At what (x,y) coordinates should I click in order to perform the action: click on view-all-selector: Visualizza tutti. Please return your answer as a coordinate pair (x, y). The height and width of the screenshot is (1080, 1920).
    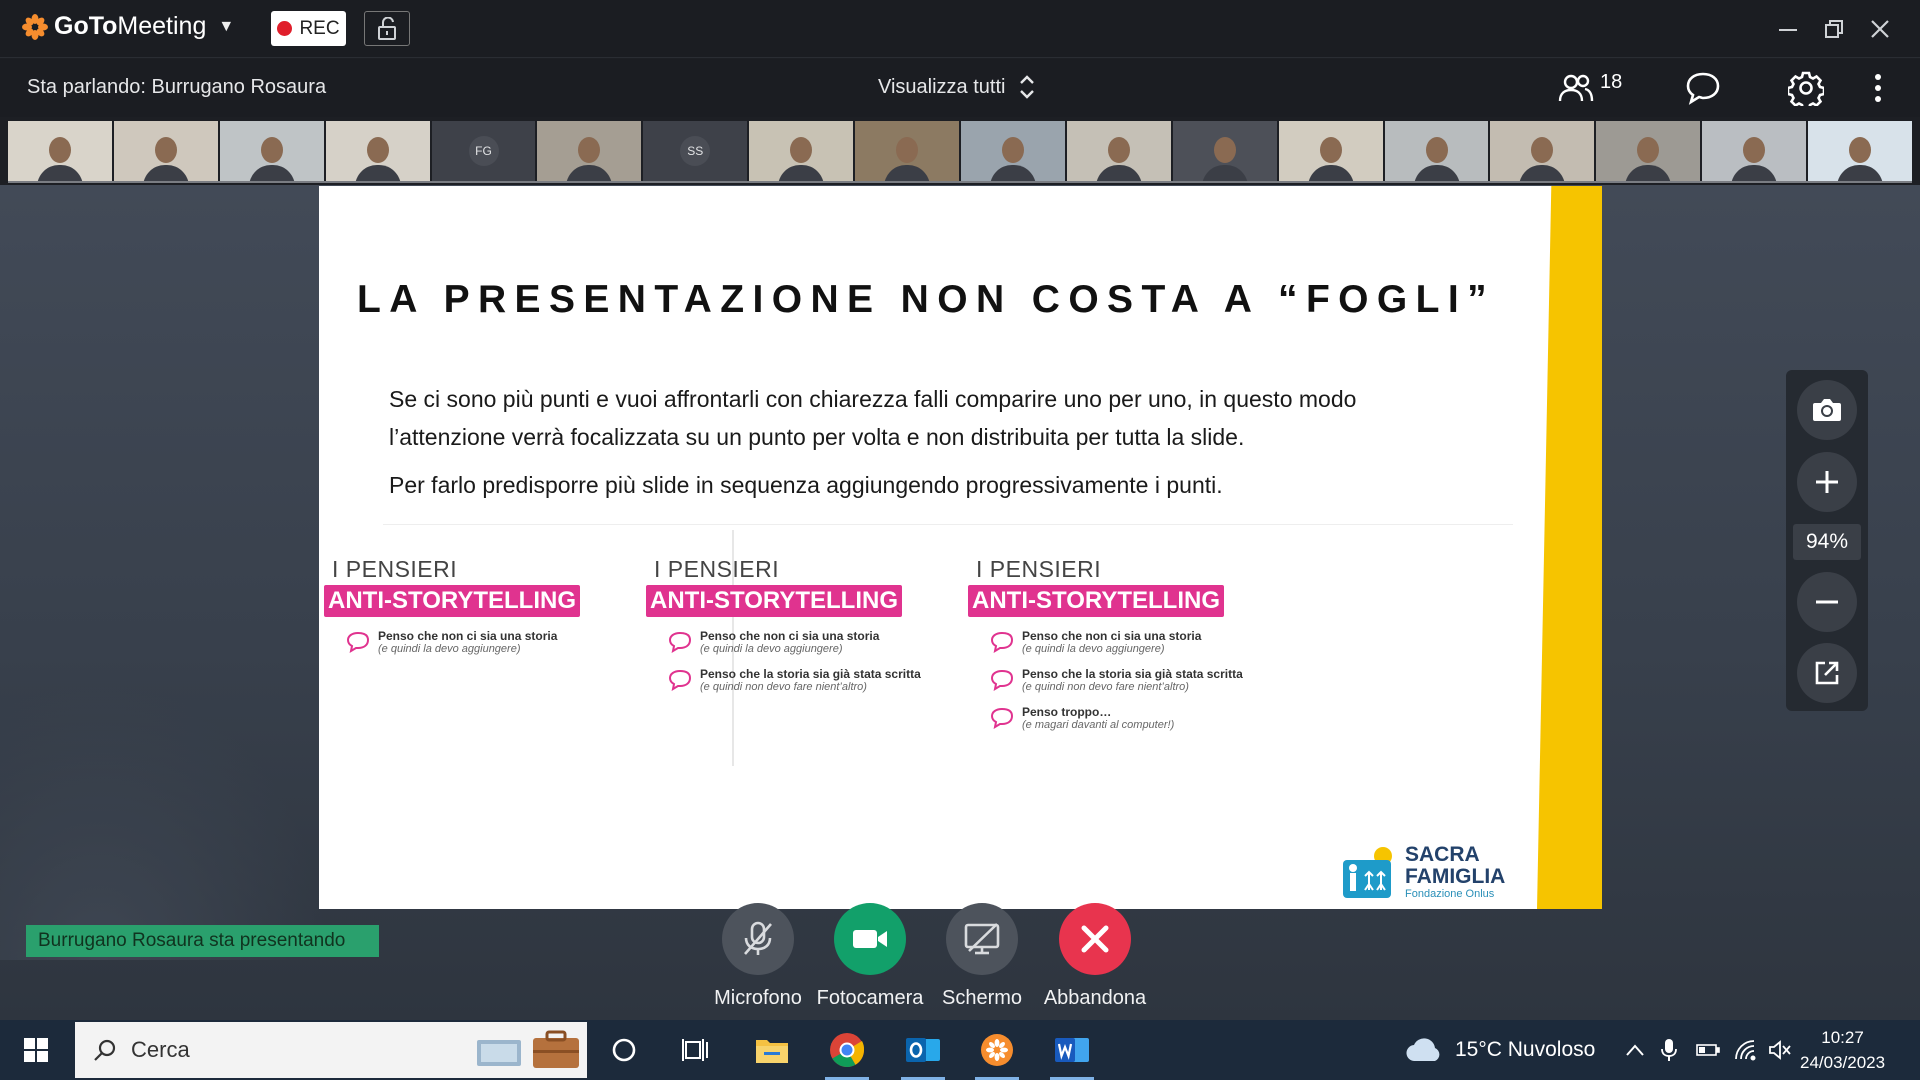
    Looking at the image, I should click on (956, 87).